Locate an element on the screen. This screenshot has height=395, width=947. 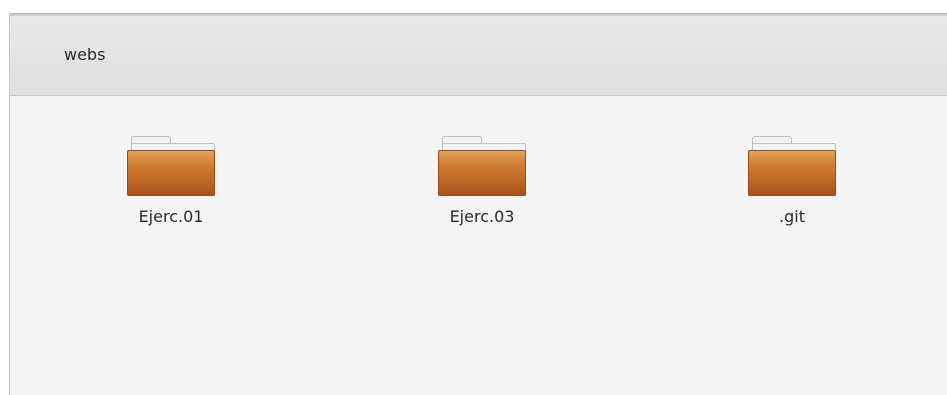
folder-item-ejerc-01: Ejerc.01 is located at coordinates (171, 186).